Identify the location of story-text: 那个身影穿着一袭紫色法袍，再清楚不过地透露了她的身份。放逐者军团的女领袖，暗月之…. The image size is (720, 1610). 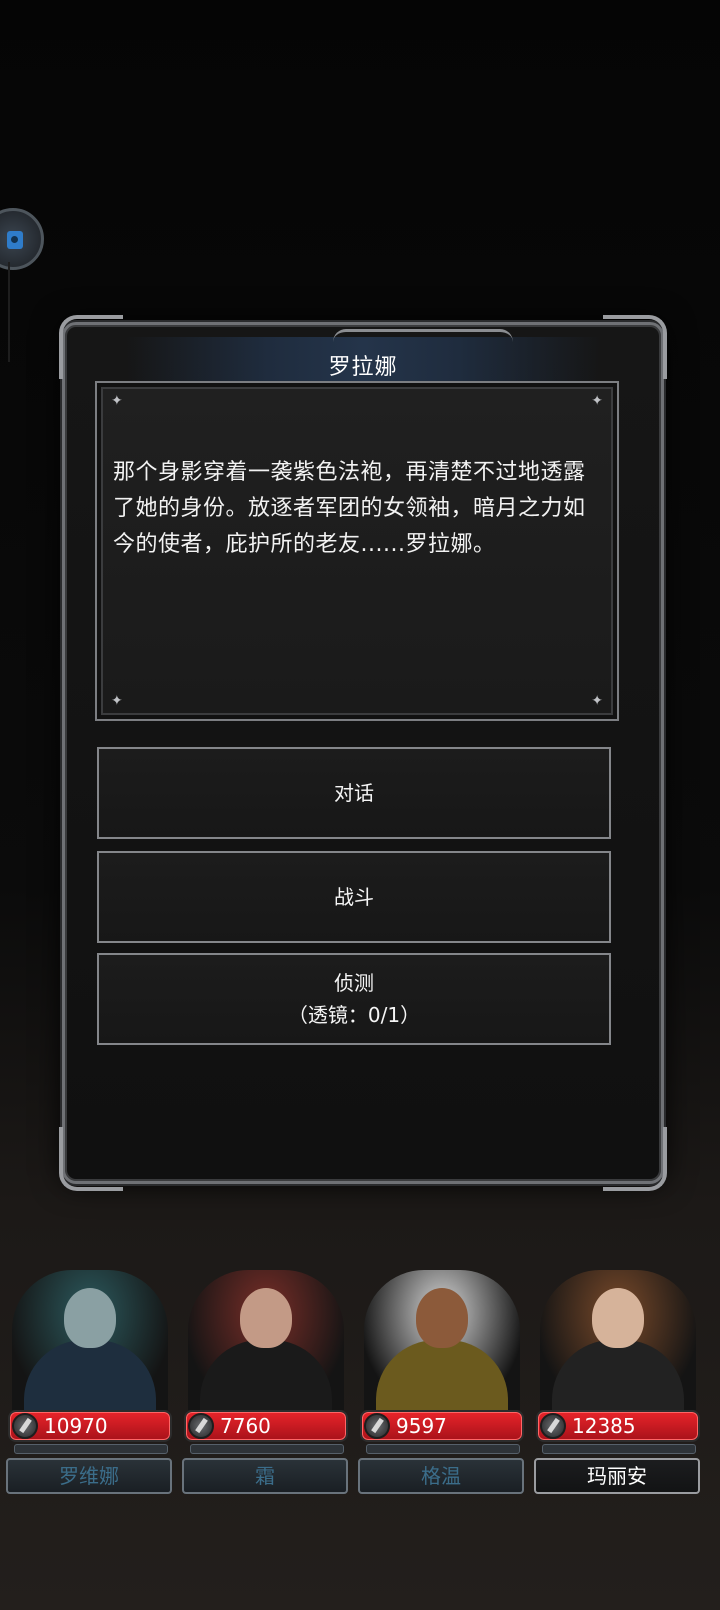
(349, 508).